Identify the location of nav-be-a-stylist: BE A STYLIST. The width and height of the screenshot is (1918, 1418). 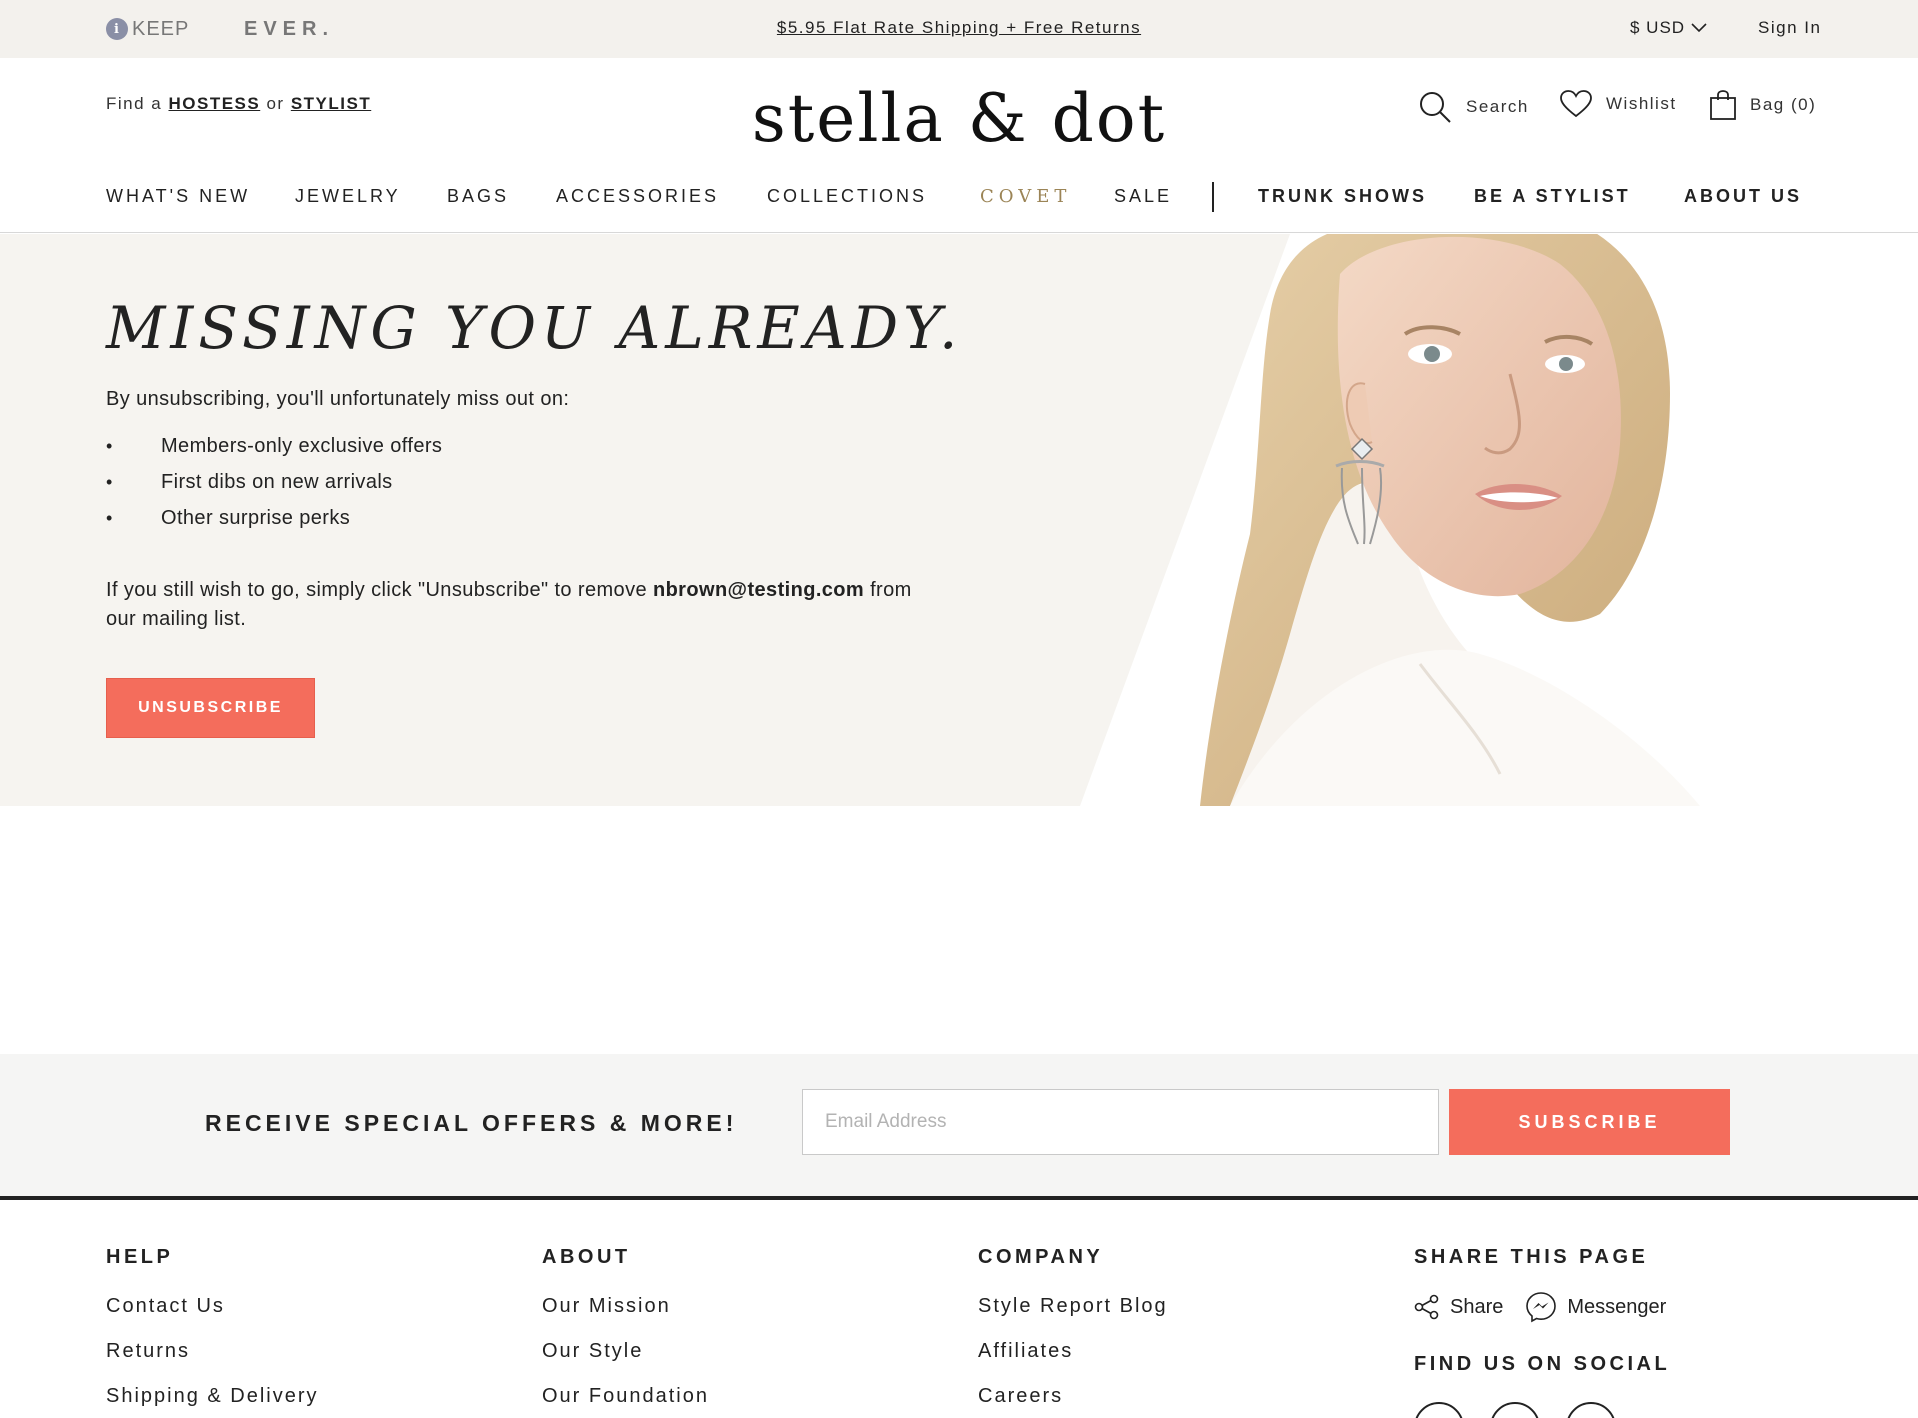
(1552, 196).